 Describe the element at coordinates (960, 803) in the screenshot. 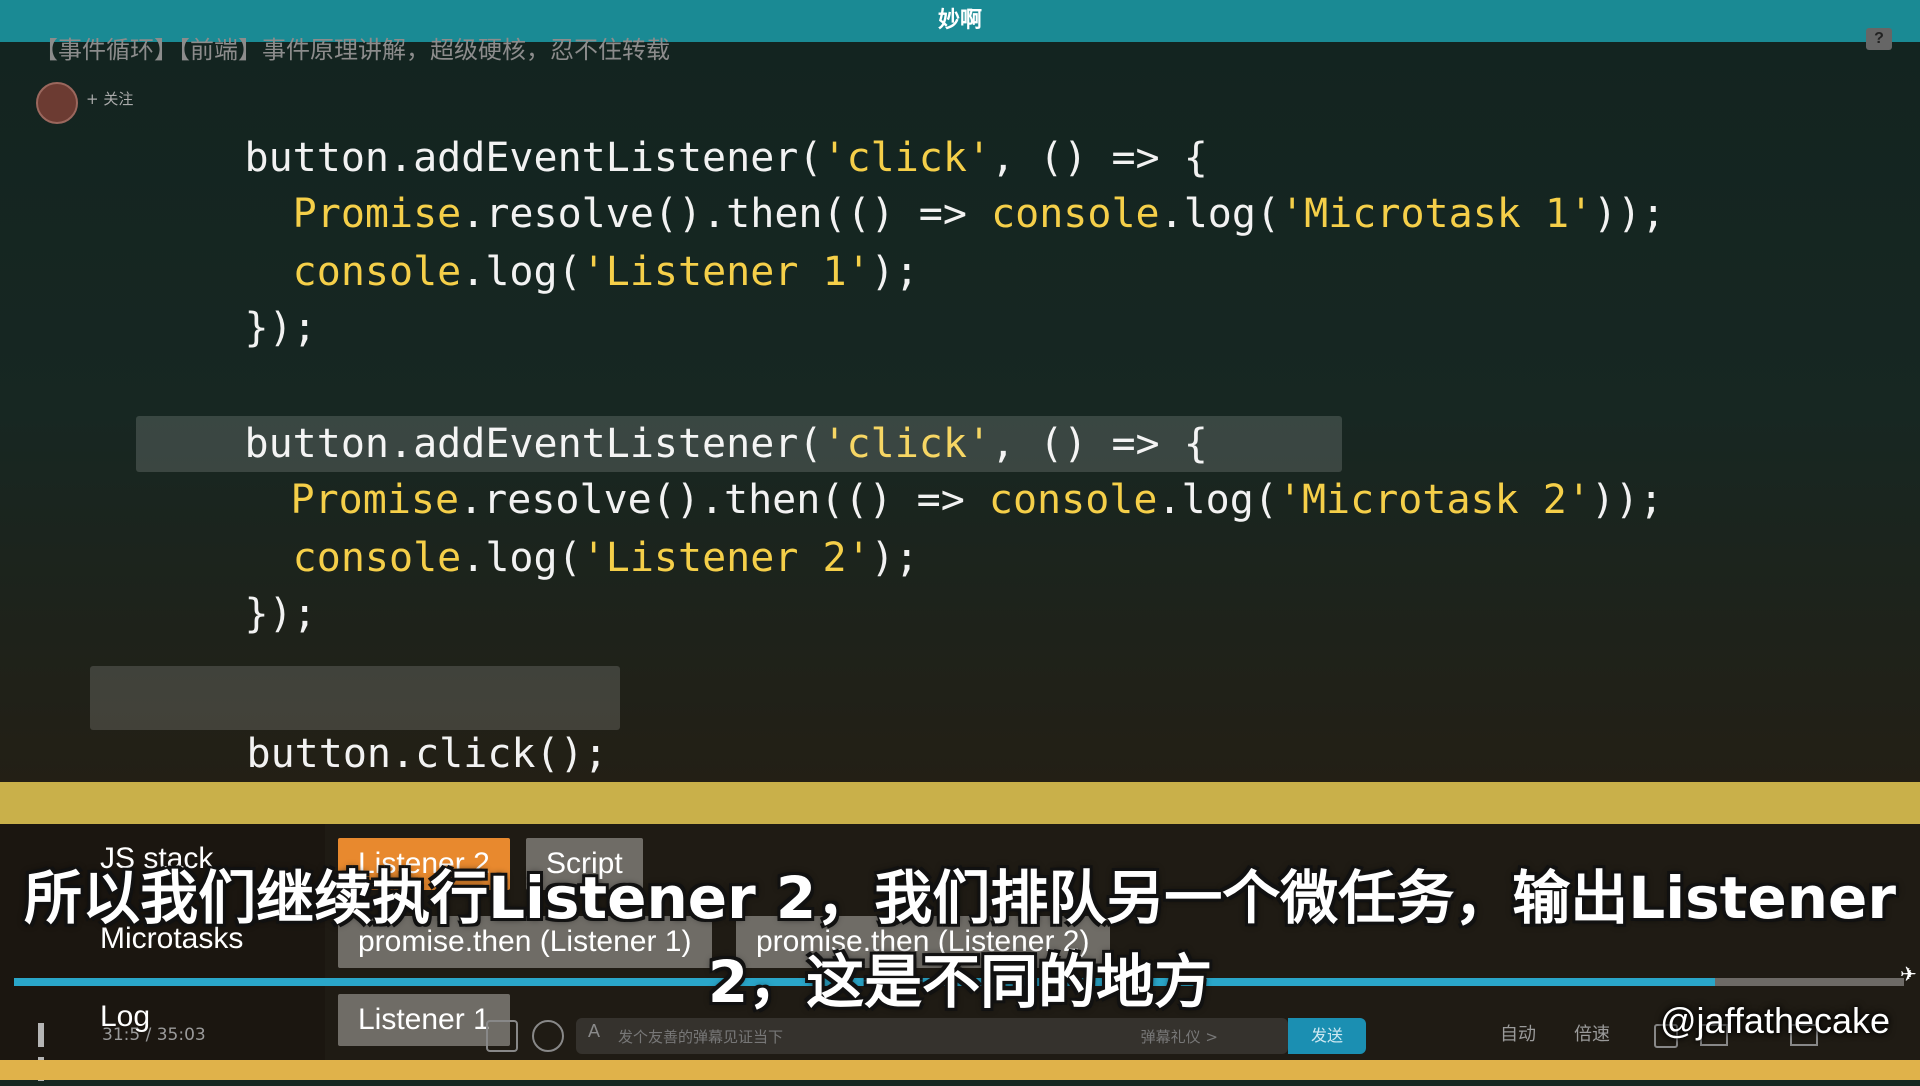

I see `slide-divider-band` at that location.